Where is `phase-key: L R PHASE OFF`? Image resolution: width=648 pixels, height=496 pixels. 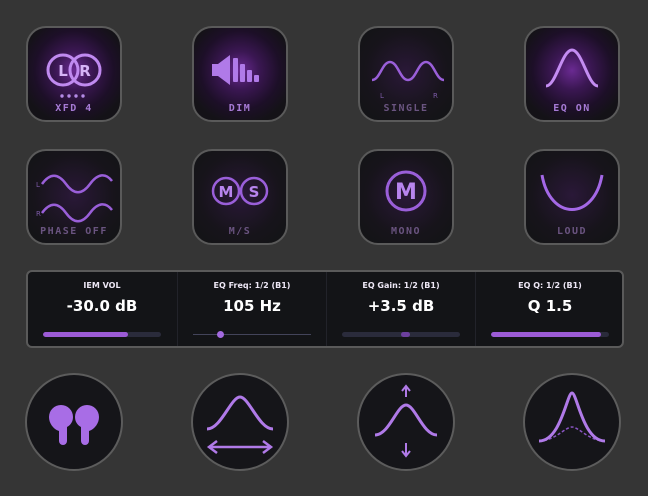
phase-key: L R PHASE OFF is located at coordinates (74, 197).